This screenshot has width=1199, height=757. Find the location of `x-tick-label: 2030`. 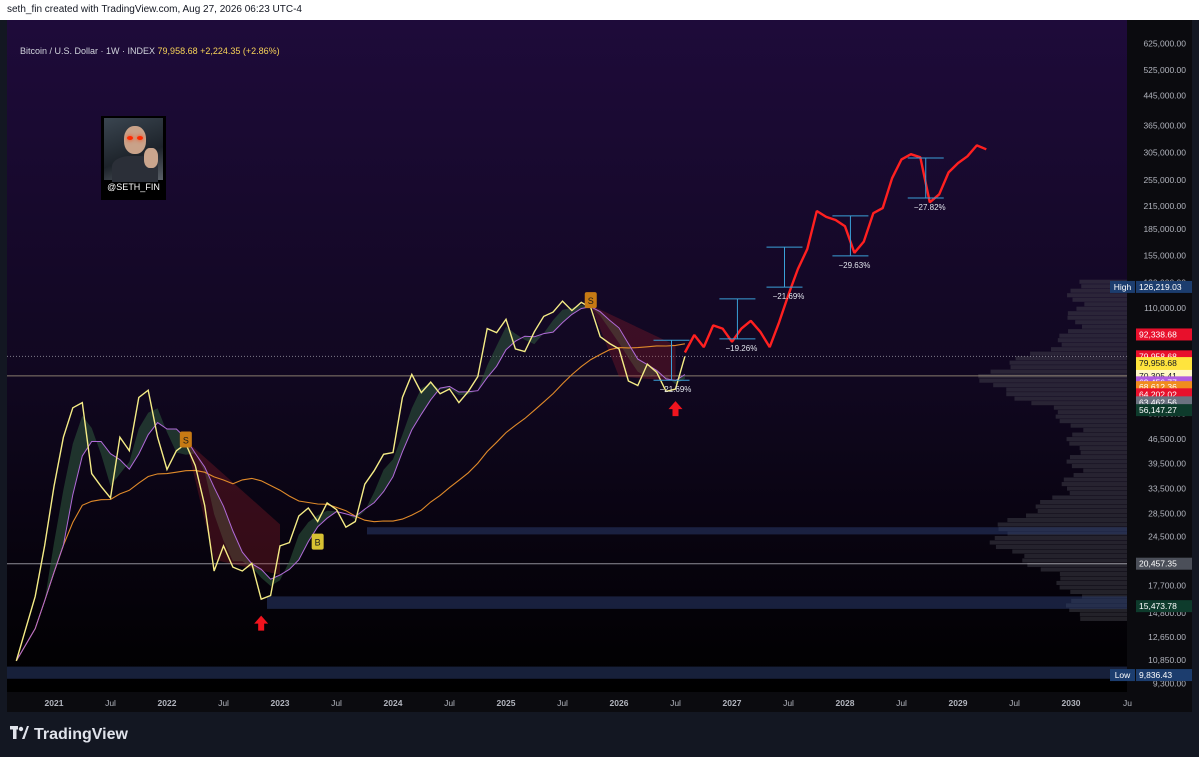

x-tick-label: 2030 is located at coordinates (1071, 703).